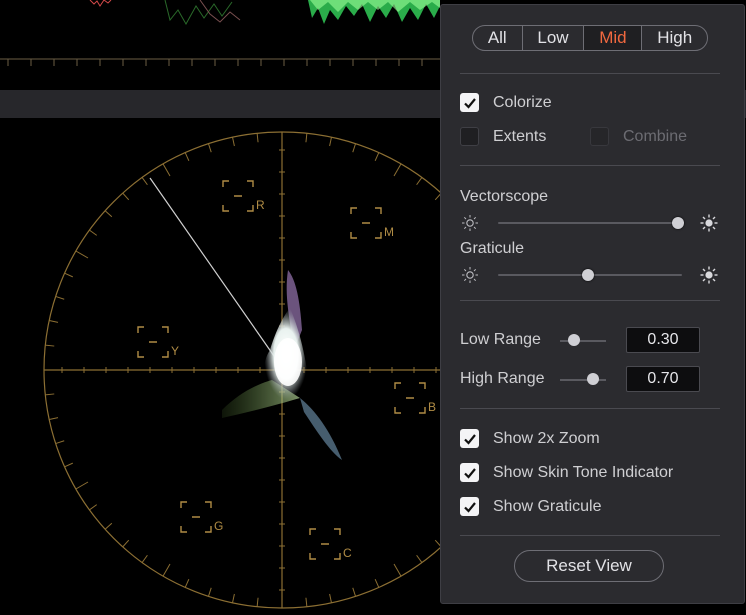 The height and width of the screenshot is (615, 746). I want to click on show-skin-tone-option: Show Skin Tone Indicator, so click(566, 472).